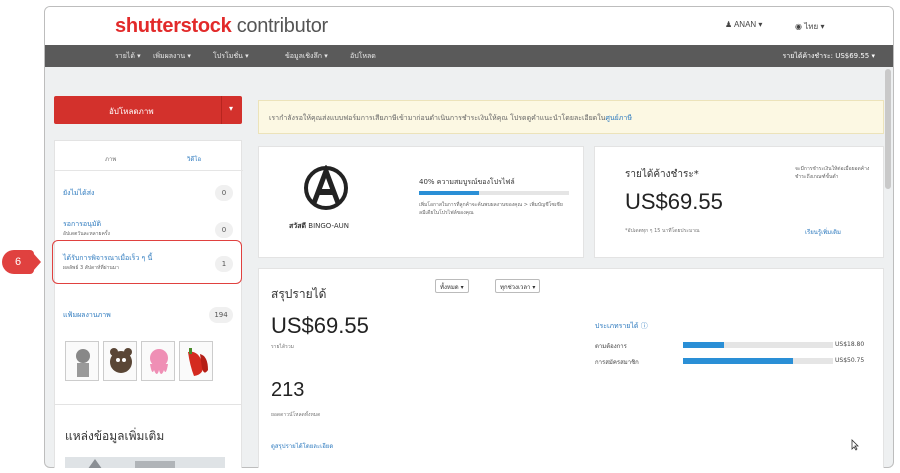  I want to click on pending-earnings-amount: US$69.55, so click(674, 201).